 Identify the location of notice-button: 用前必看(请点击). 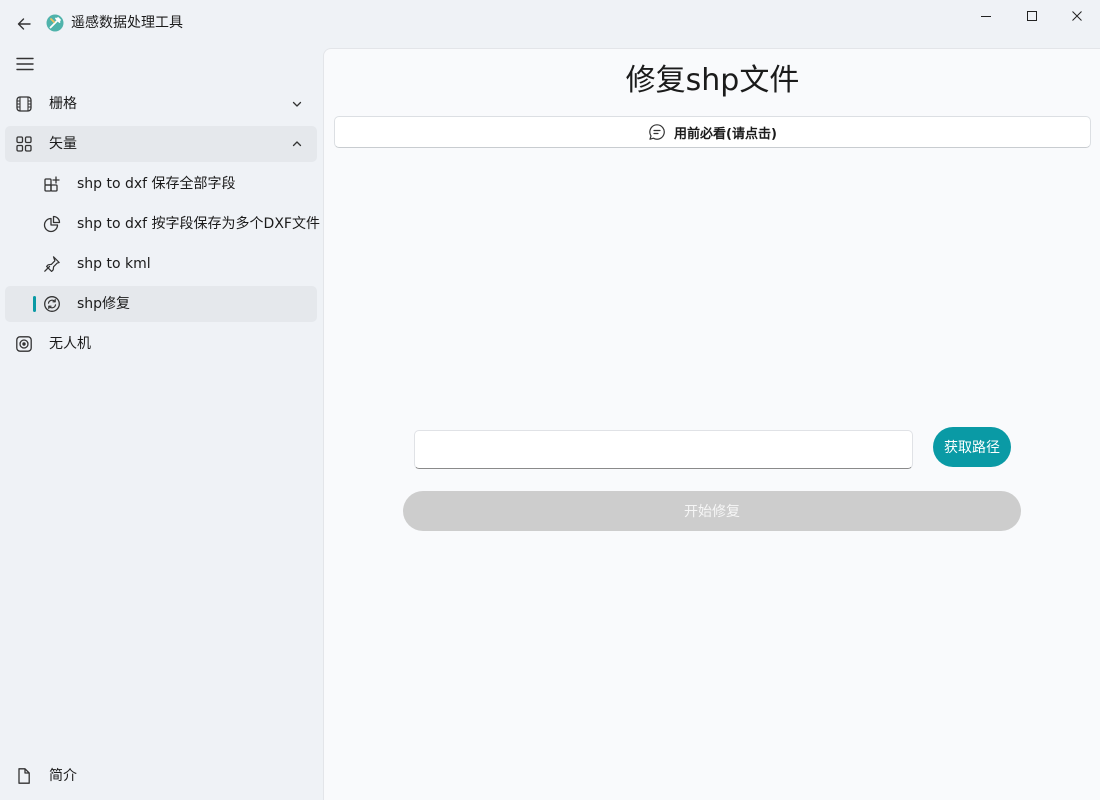
(712, 132).